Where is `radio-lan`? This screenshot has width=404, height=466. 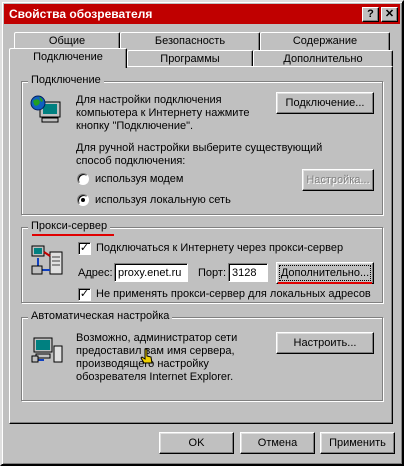 radio-lan is located at coordinates (83, 200).